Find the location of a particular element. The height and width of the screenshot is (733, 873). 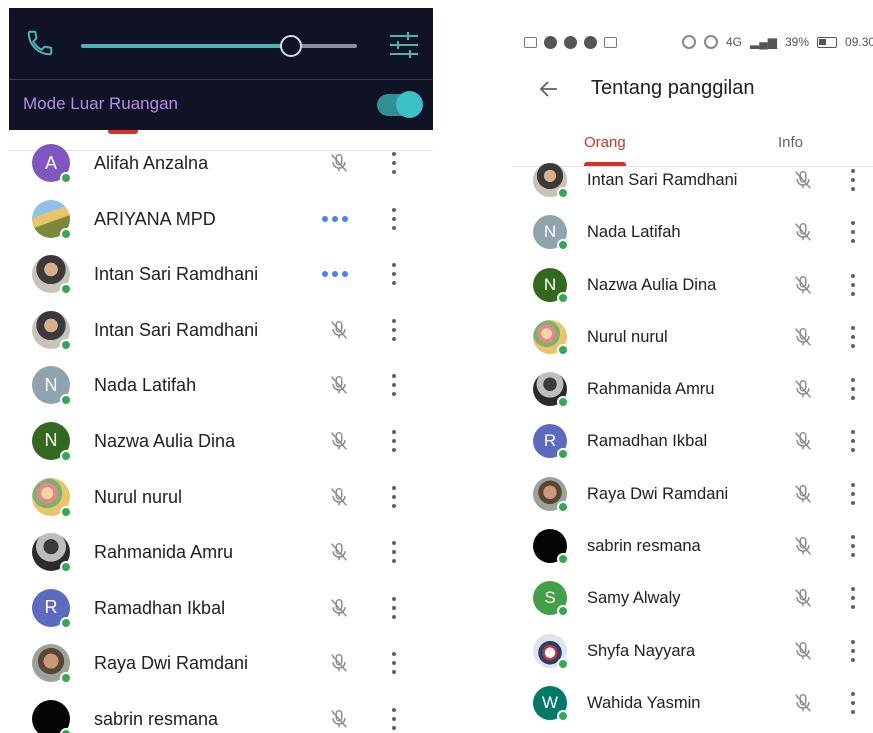

participant-row: Shyfa Nayyara is located at coordinates (692, 651).